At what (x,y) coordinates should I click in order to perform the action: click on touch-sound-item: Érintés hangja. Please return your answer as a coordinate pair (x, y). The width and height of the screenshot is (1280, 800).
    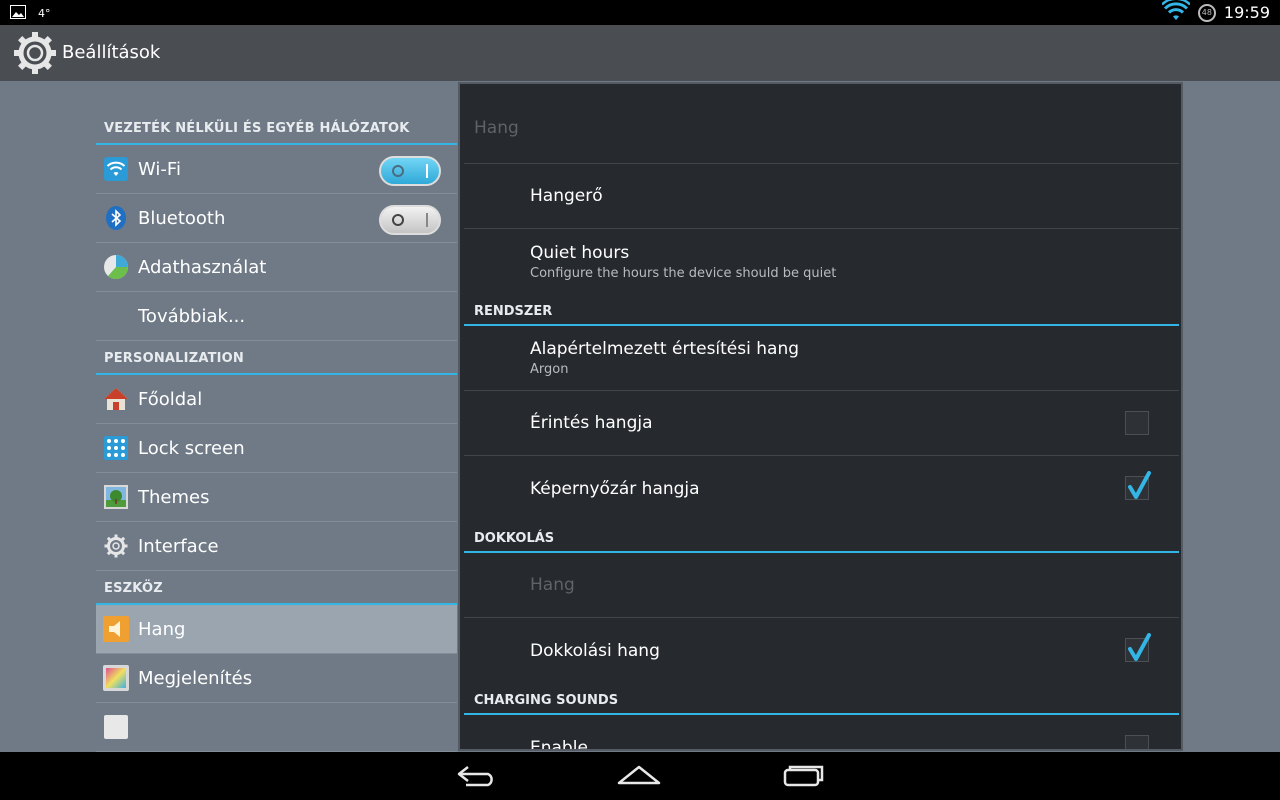
    Looking at the image, I should click on (821, 423).